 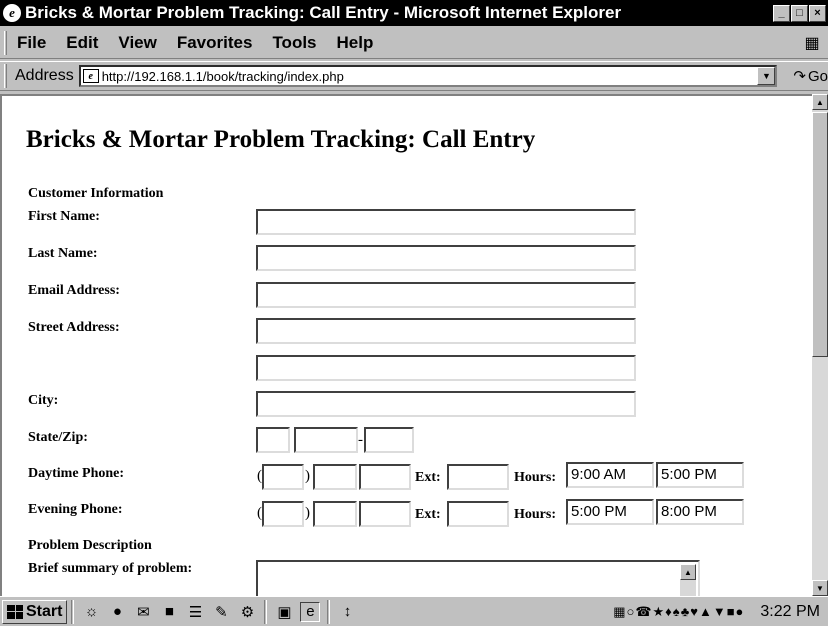 What do you see at coordinates (90, 545) in the screenshot?
I see `problem-section-heading: Problem Description` at bounding box center [90, 545].